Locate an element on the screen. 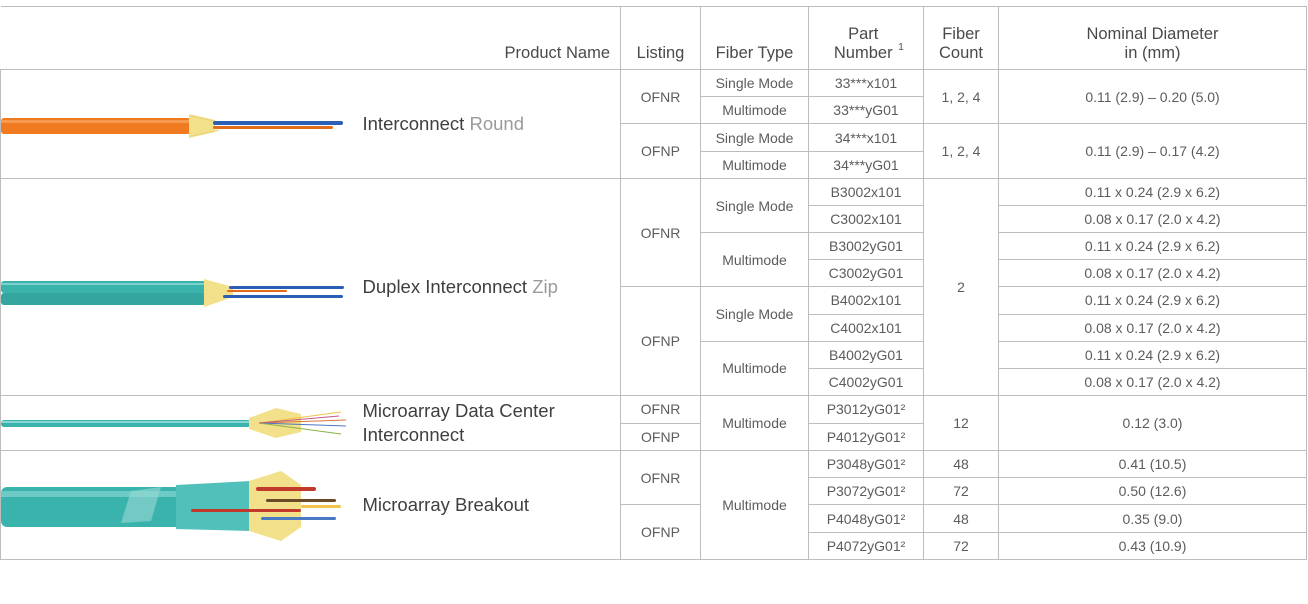 The height and width of the screenshot is (604, 1308). part-number-cell: B4002x101 is located at coordinates (866, 300).